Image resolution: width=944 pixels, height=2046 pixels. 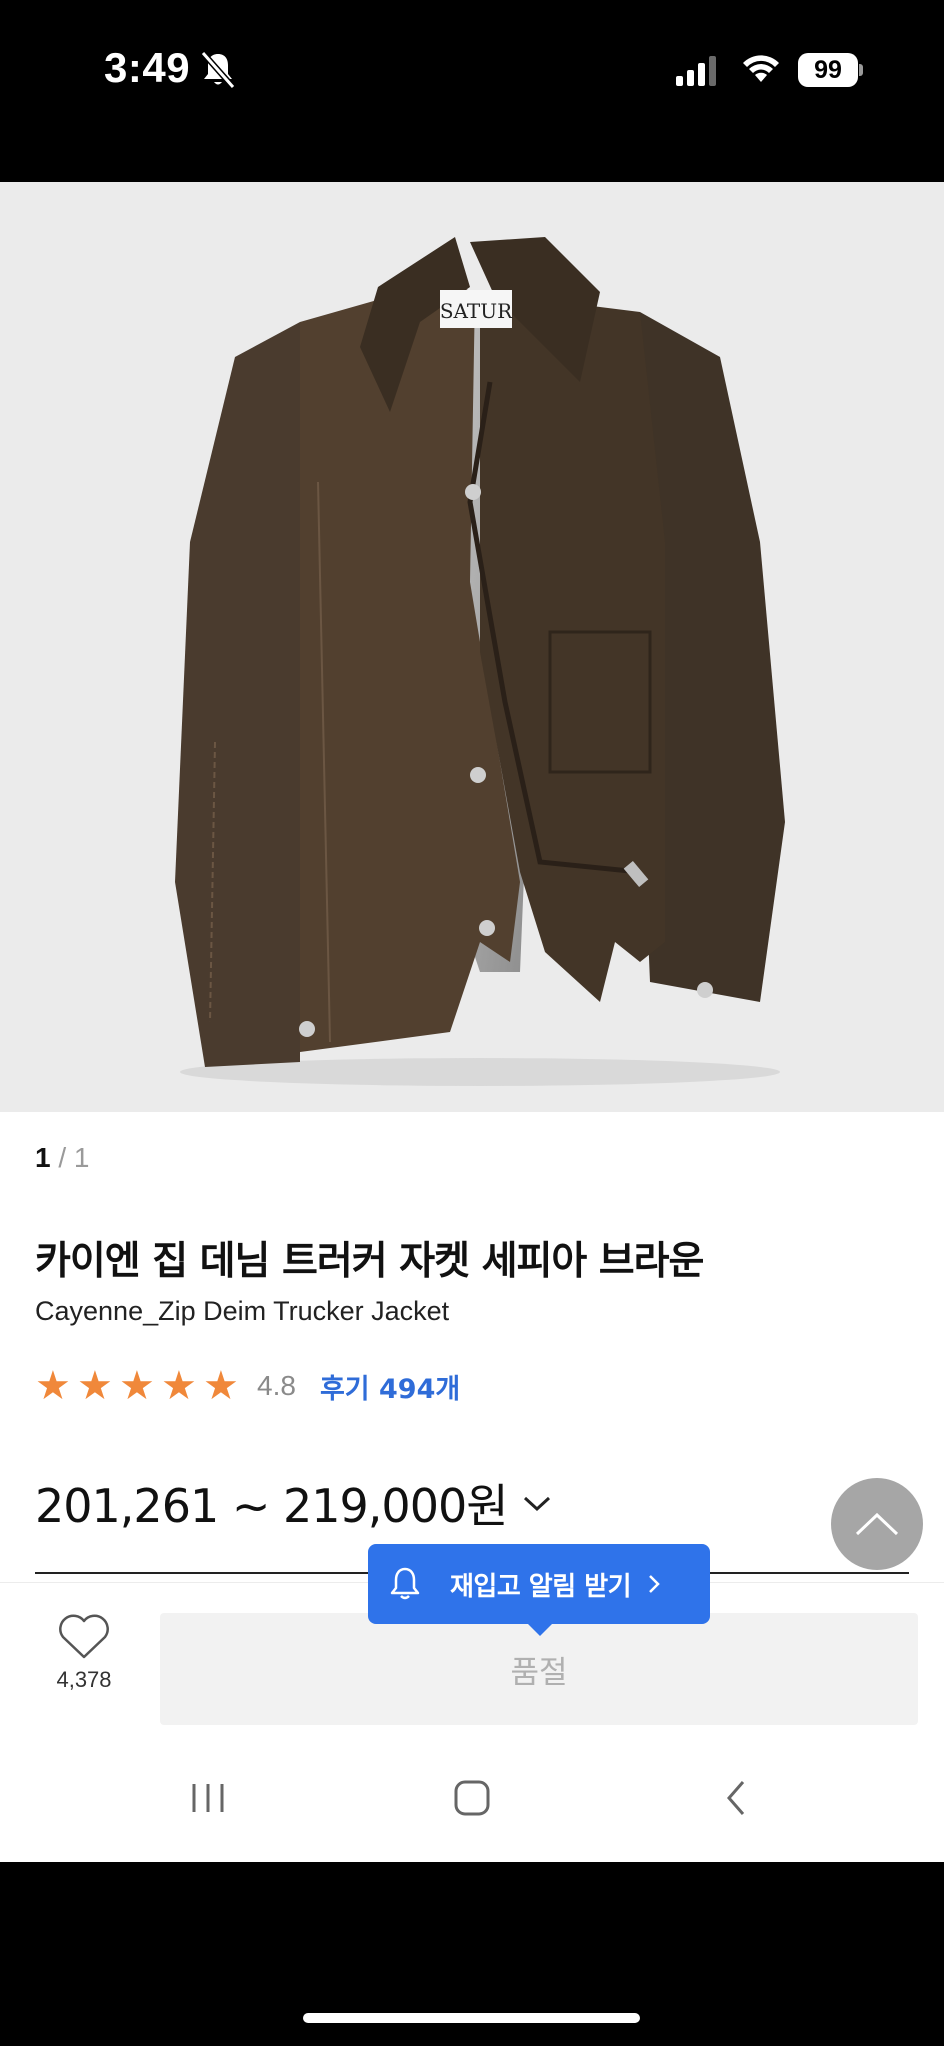 What do you see at coordinates (471, 2018) in the screenshot?
I see `home-indicator` at bounding box center [471, 2018].